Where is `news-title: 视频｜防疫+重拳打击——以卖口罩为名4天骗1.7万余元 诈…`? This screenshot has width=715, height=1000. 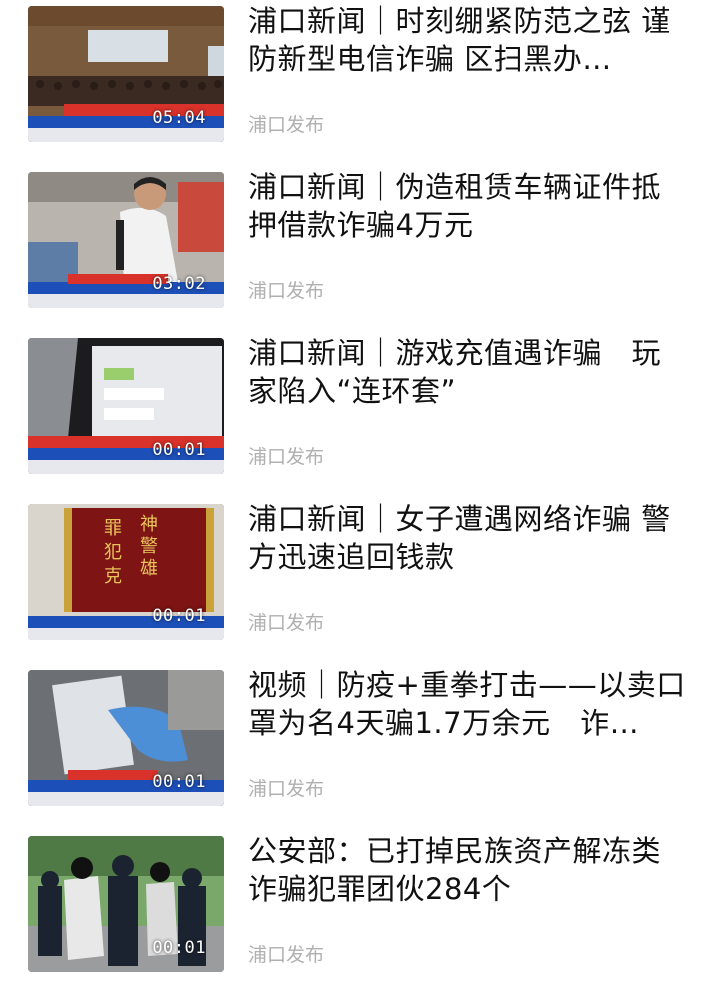
news-title: 视频｜防疫+重拳打击——以卖口罩为名4天骗1.7万余元 诈… is located at coordinates (468, 704).